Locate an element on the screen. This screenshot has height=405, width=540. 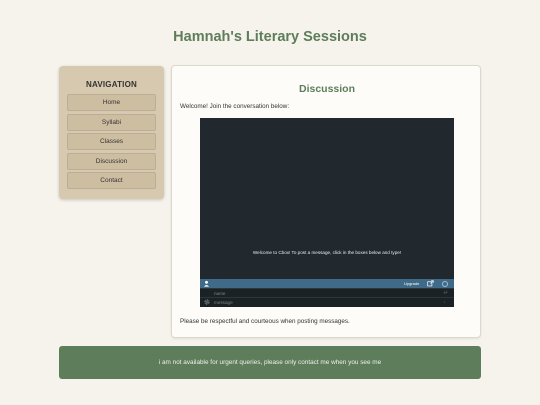
user-icon is located at coordinates (206, 283).